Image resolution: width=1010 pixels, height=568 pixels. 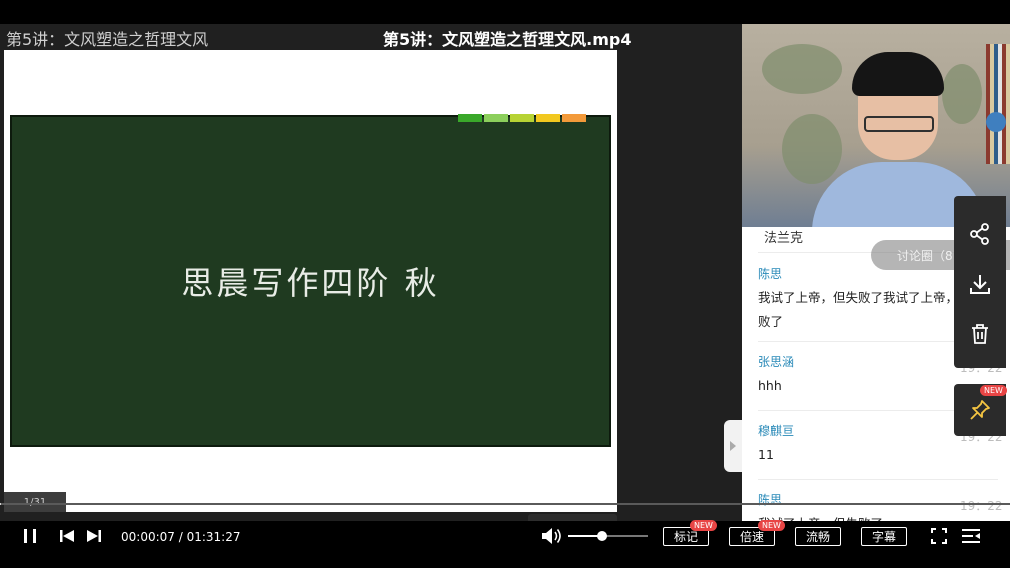 I want to click on chat-text: 11, so click(x=766, y=454).